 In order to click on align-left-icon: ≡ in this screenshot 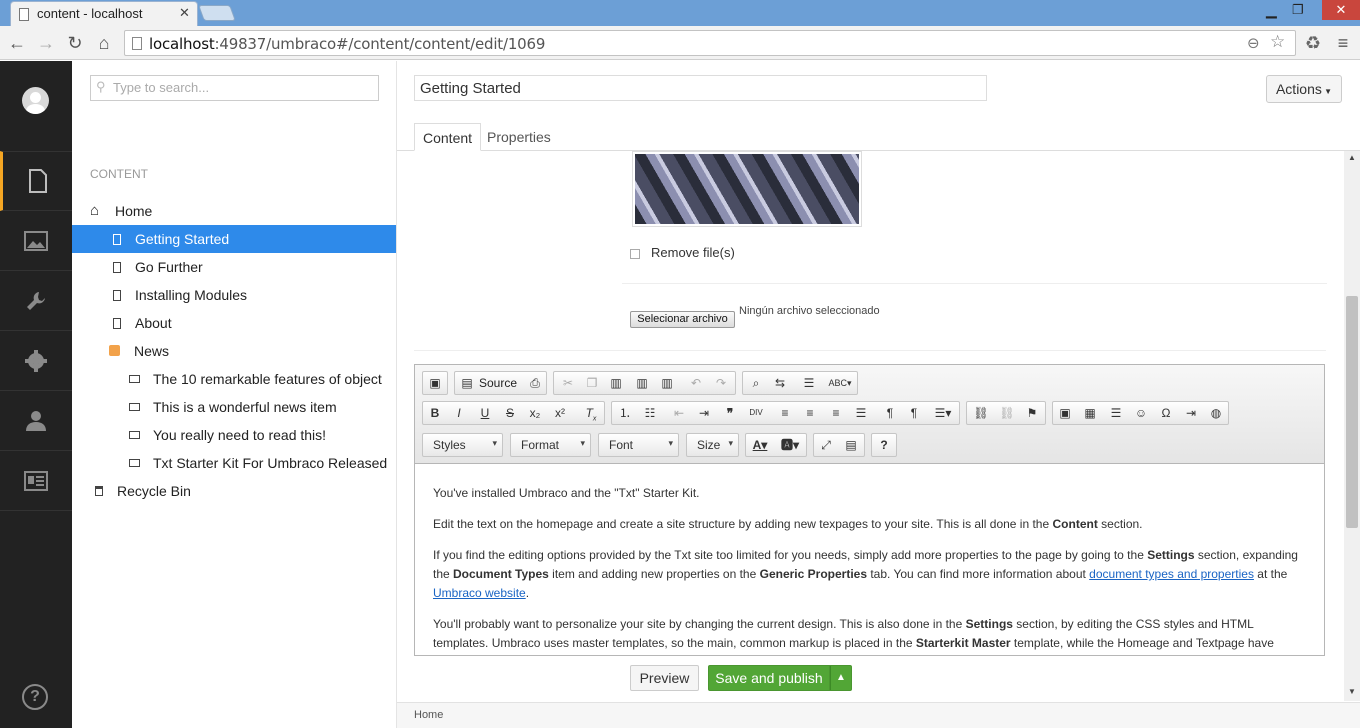, I will do `click(785, 413)`.